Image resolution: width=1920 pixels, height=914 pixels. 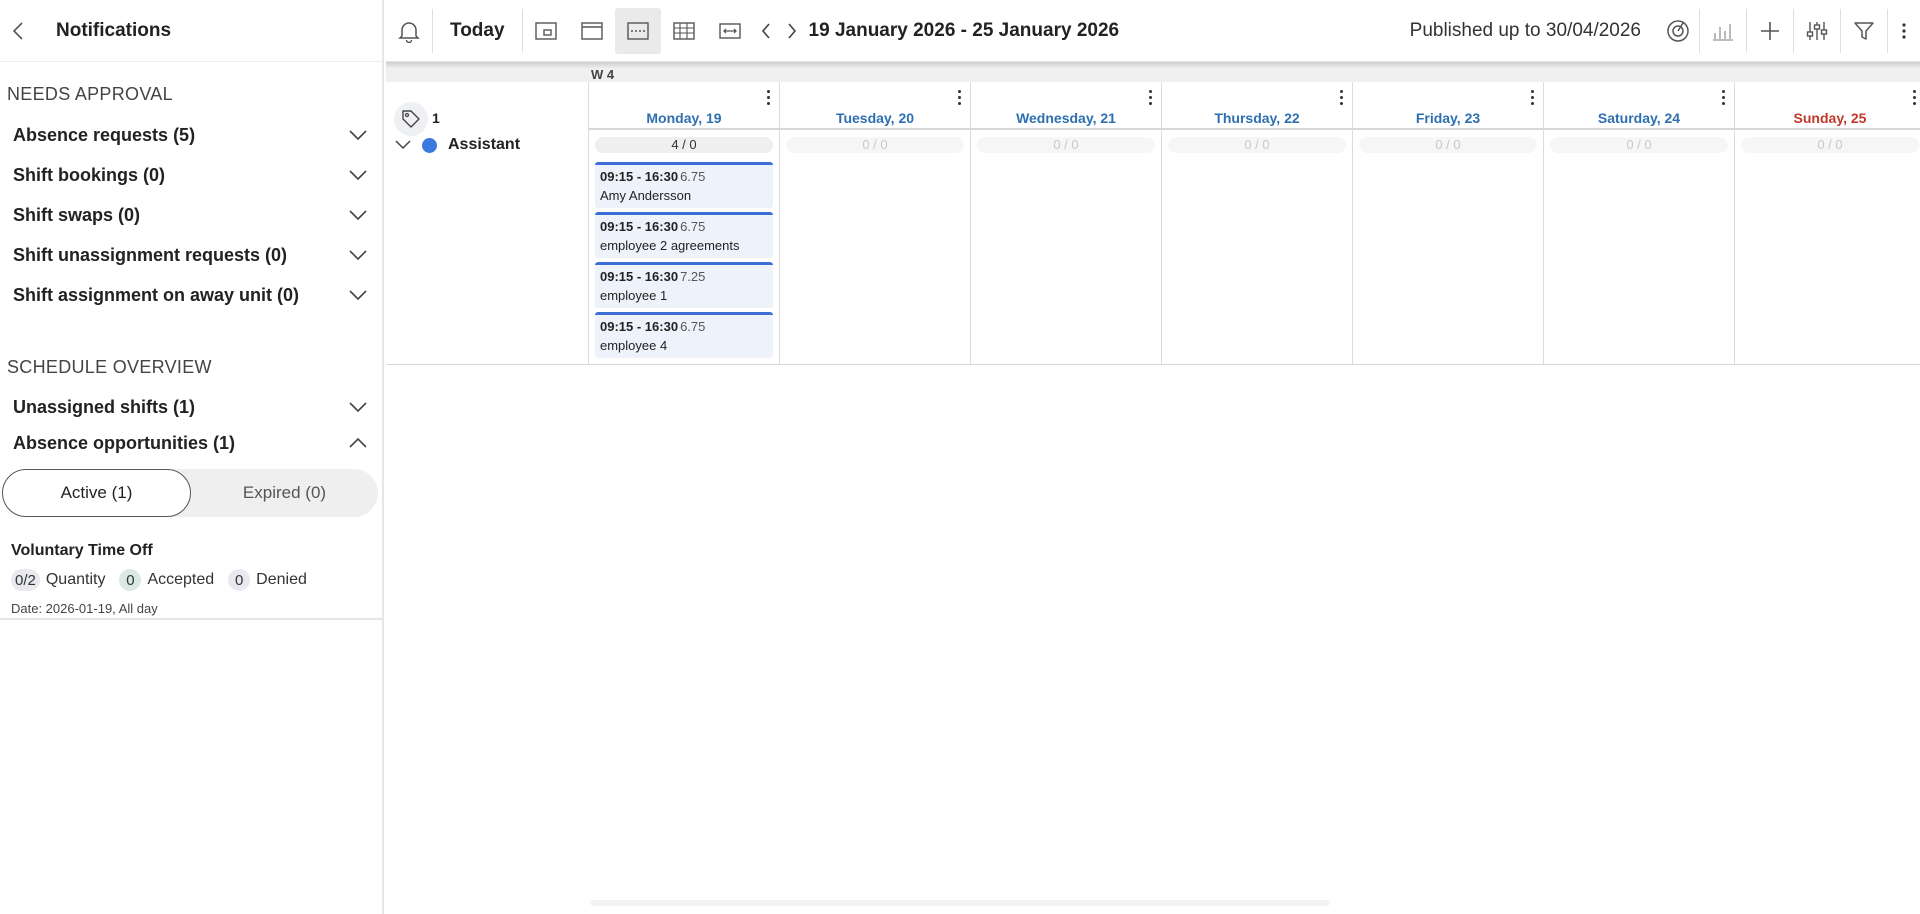 I want to click on day-label: Monday, 19, so click(x=684, y=118).